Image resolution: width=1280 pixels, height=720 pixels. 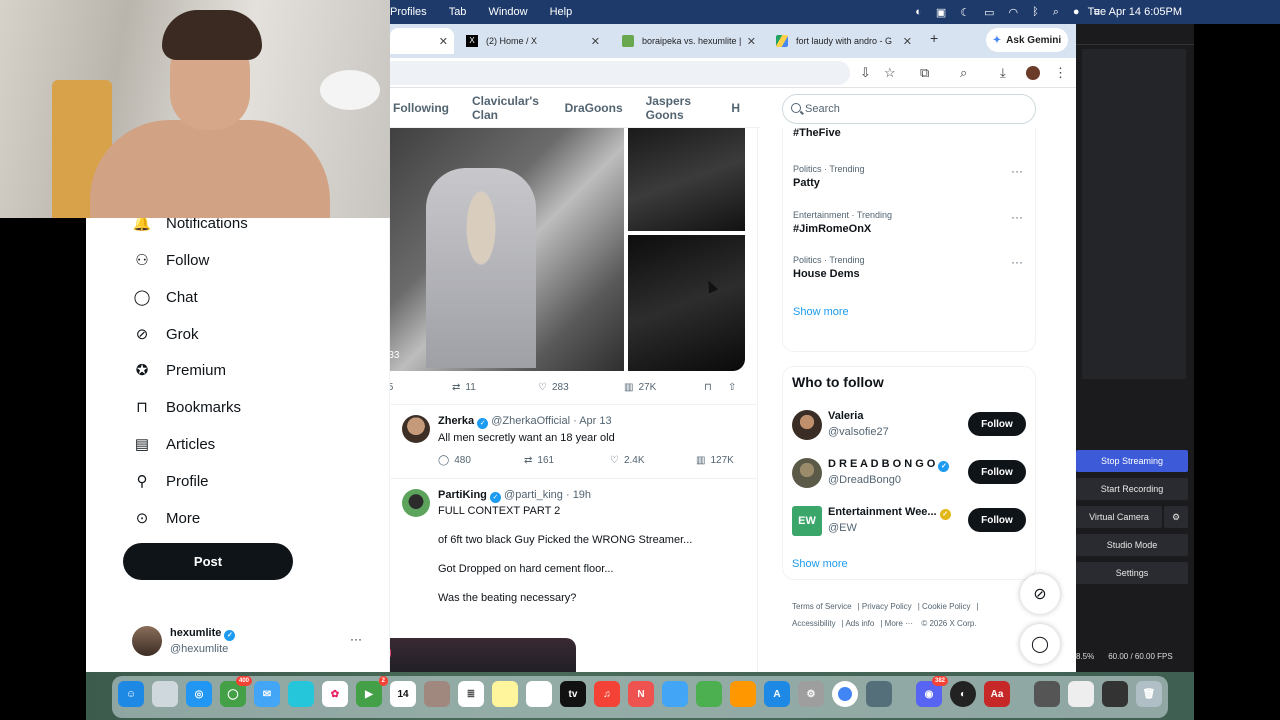 I want to click on settings-button: Settings, so click(x=1132, y=573).